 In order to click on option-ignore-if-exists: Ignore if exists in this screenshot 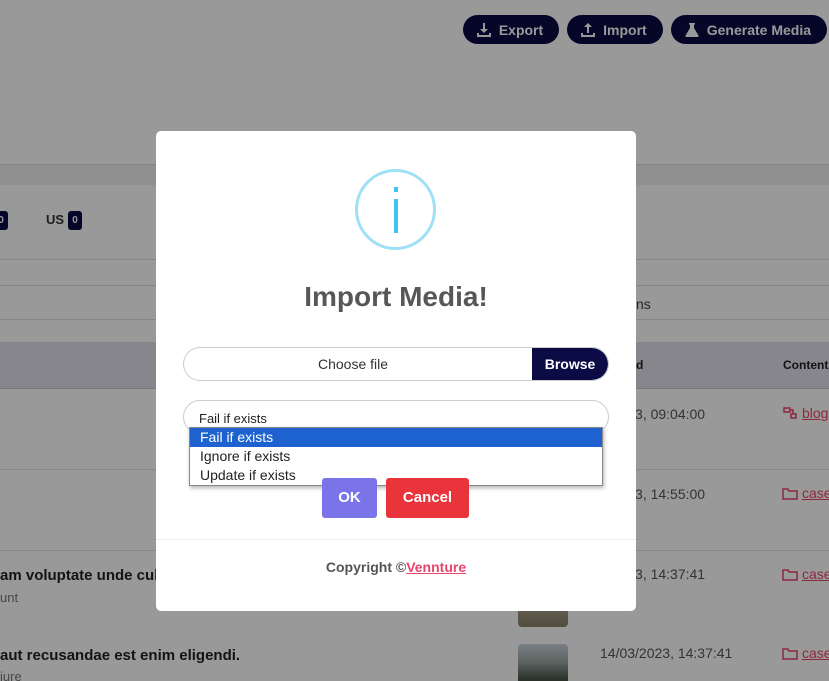, I will do `click(396, 456)`.